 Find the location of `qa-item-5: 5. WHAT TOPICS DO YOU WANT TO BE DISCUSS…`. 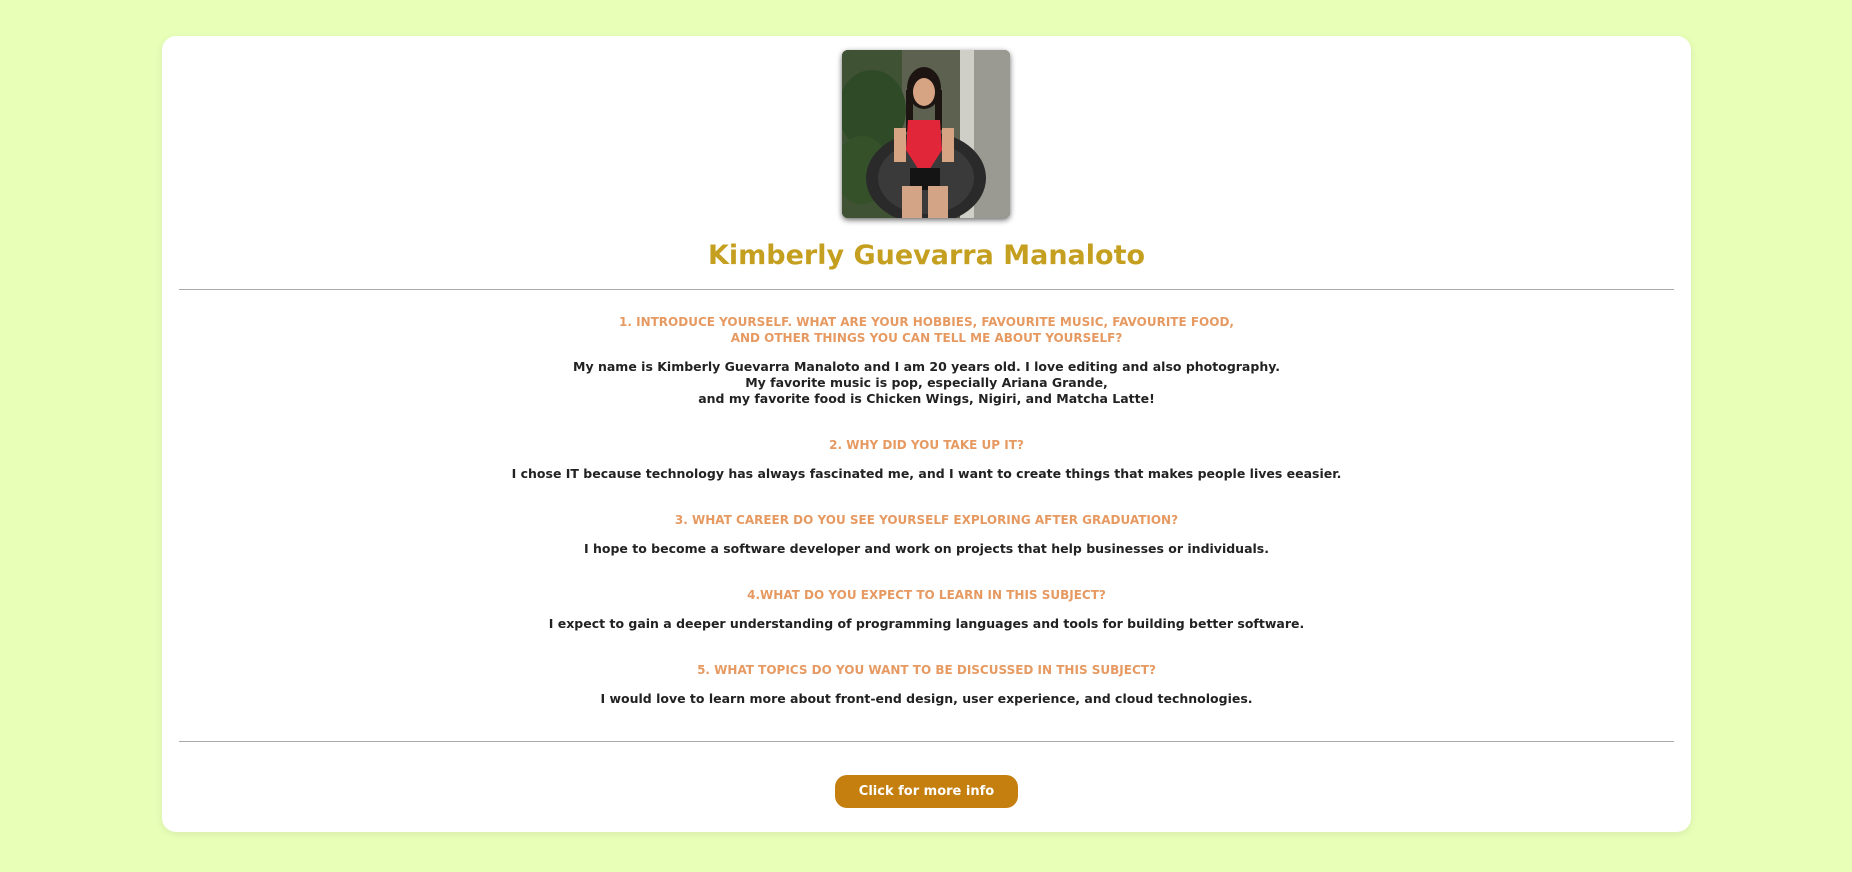

qa-item-5: 5. WHAT TOPICS DO YOU WANT TO BE DISCUSS… is located at coordinates (926, 684).